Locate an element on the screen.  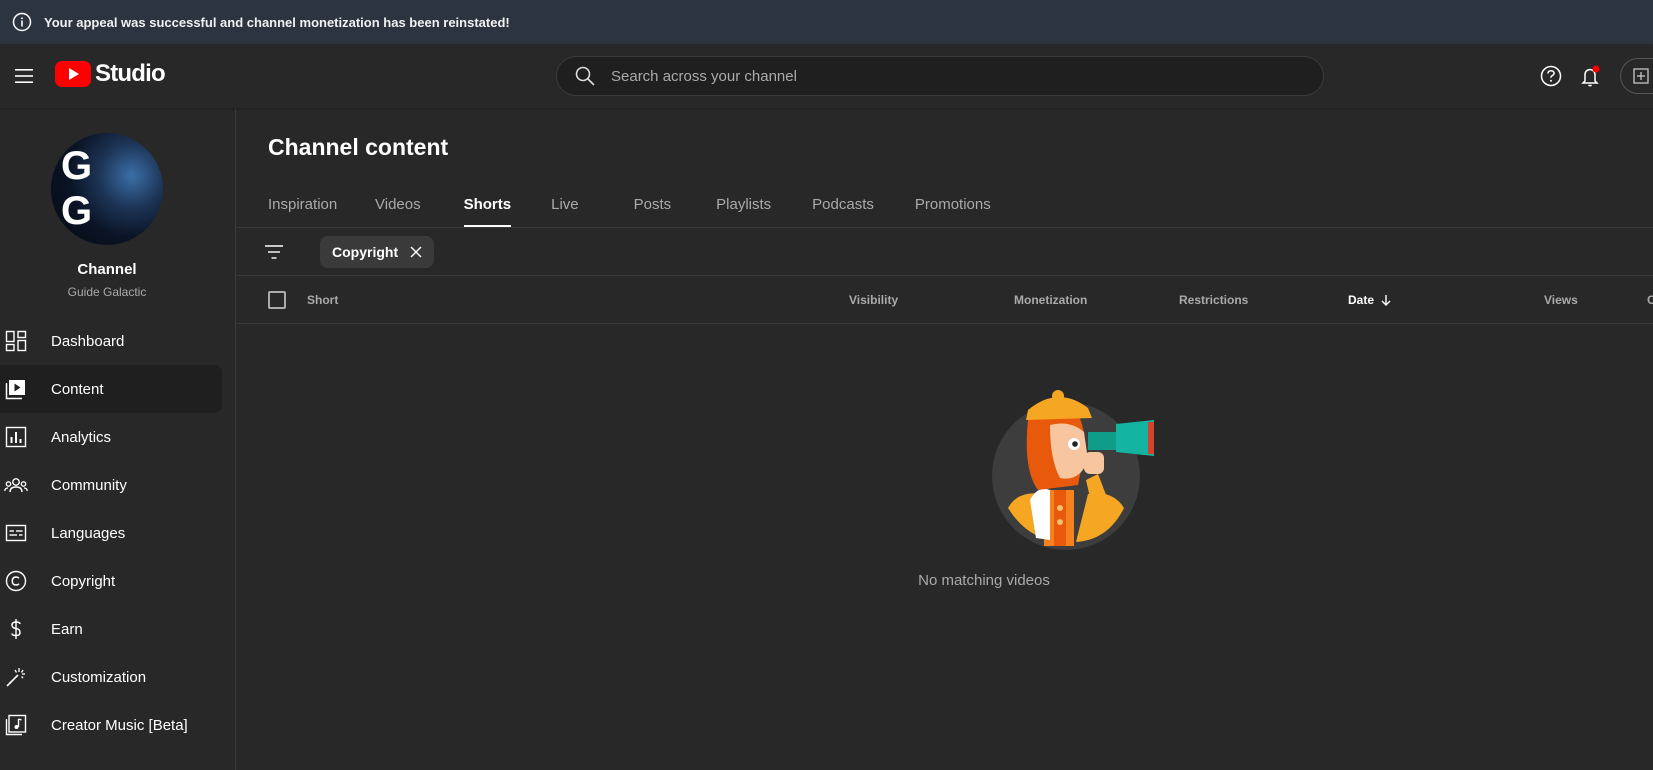
column-comments: C is located at coordinates (1650, 300).